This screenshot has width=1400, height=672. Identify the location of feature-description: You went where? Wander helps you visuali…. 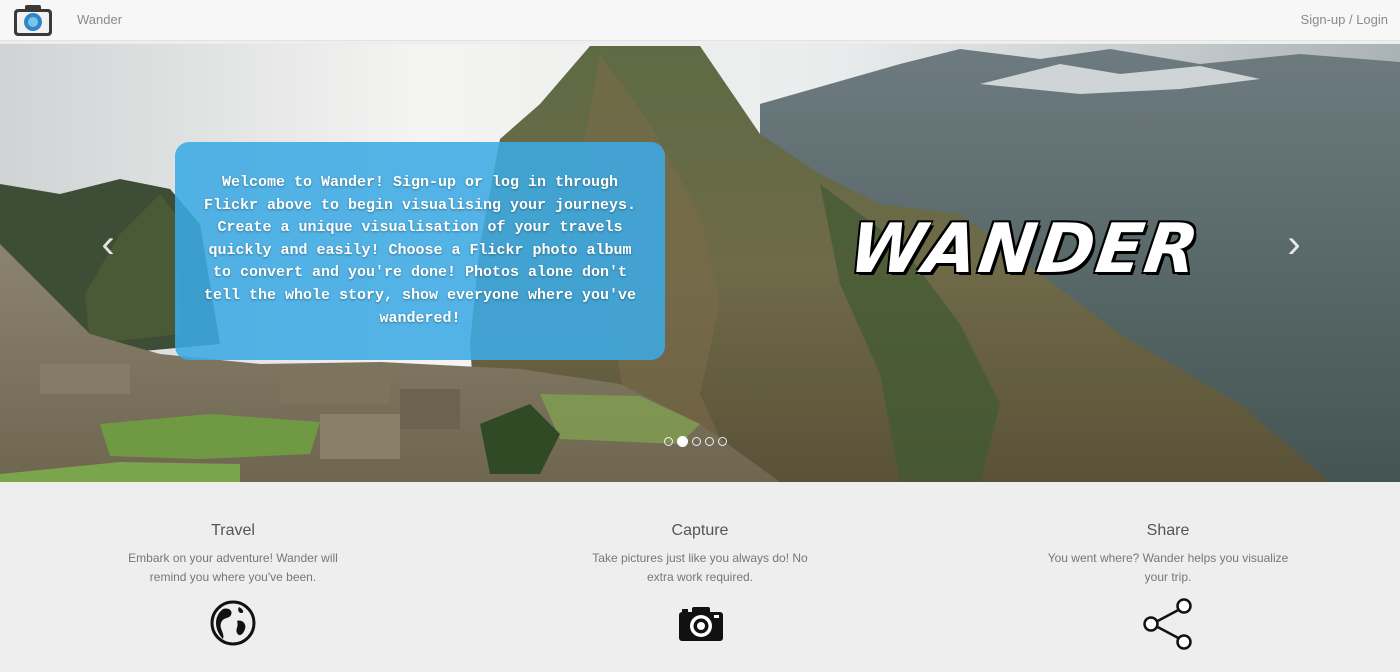
(1168, 567).